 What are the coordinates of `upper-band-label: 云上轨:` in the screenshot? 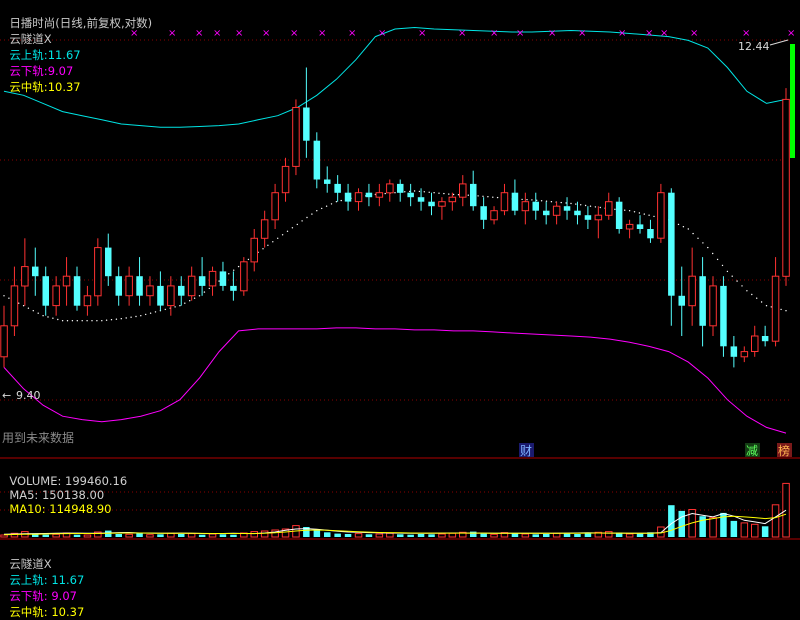 It's located at (28, 55).